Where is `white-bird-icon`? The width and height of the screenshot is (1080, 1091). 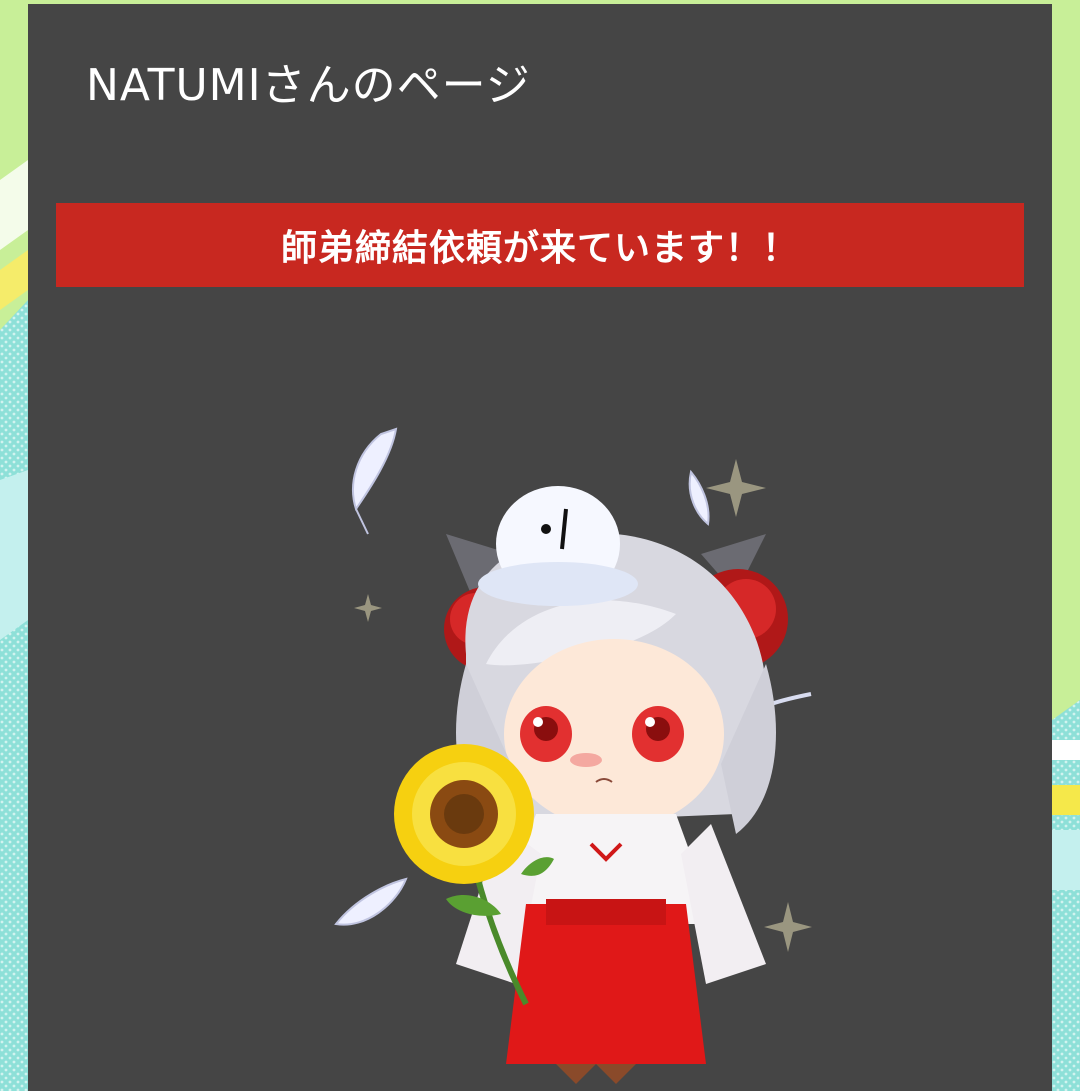 white-bird-icon is located at coordinates (558, 546).